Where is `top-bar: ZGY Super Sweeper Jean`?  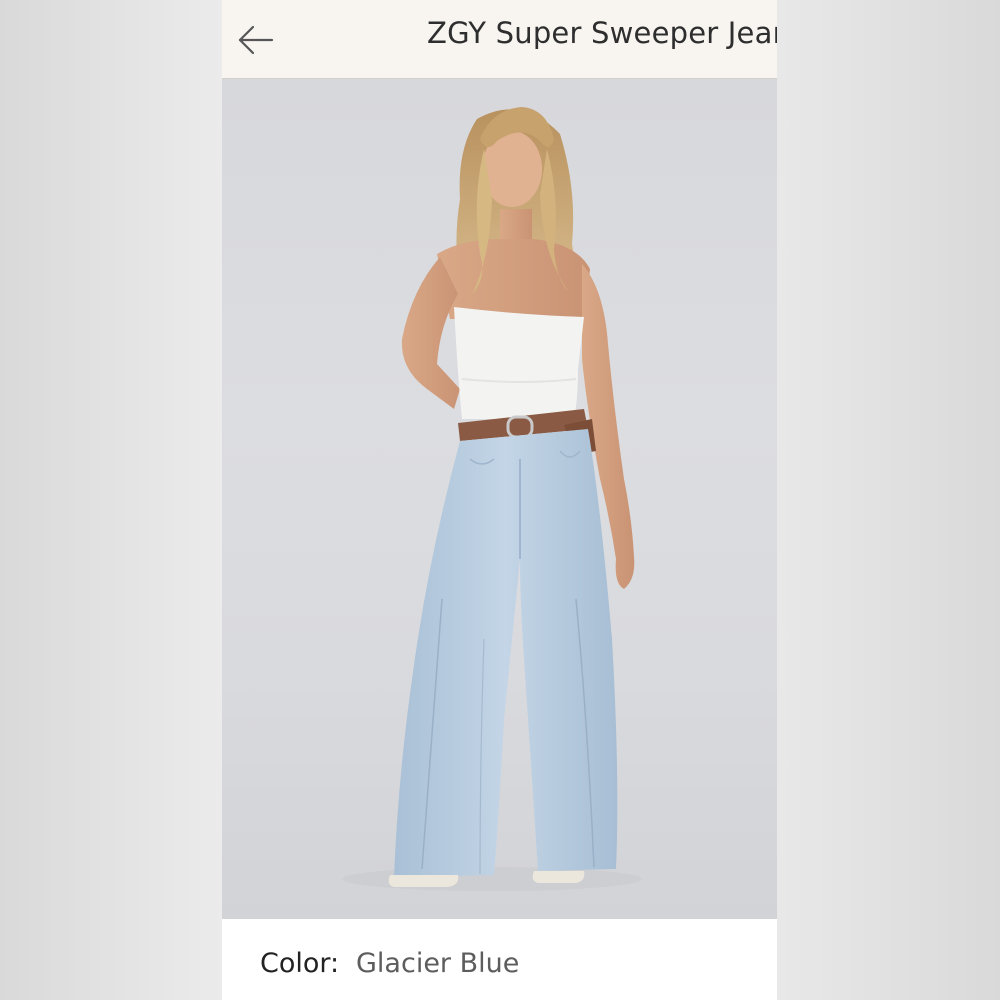
top-bar: ZGY Super Sweeper Jean is located at coordinates (499, 39).